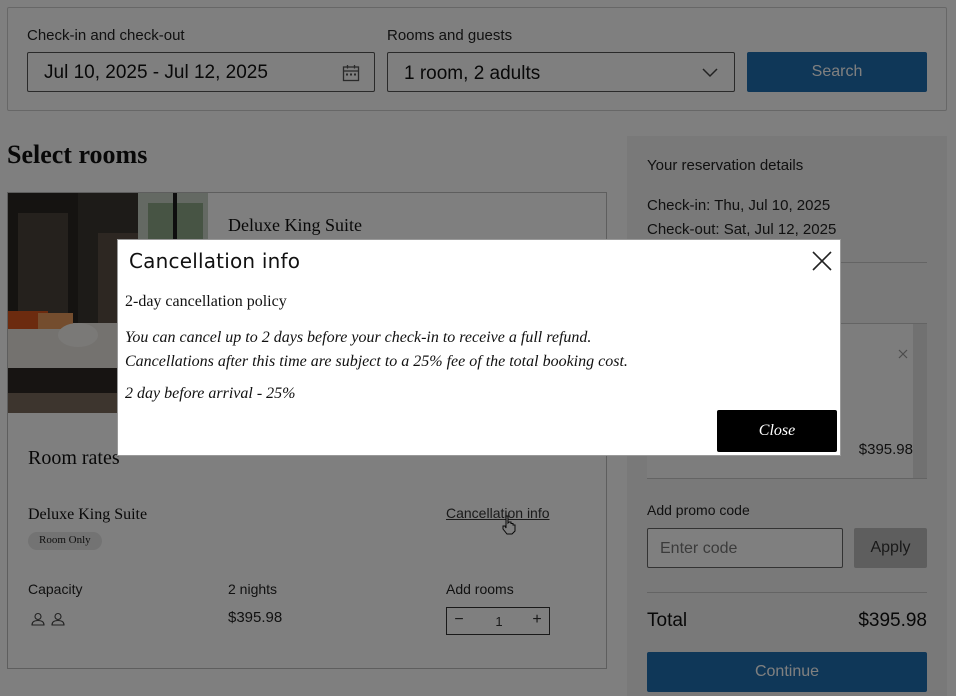 This screenshot has width=956, height=696. I want to click on policy-rule: 2 day before arrival - 25%, so click(210, 393).